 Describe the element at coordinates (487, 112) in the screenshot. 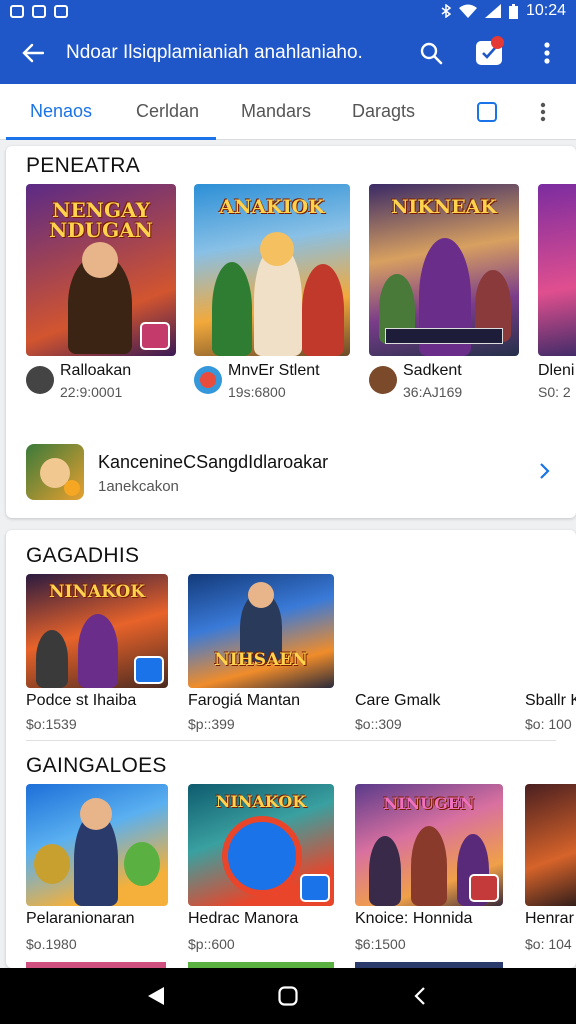

I see `tab-calendar-icon` at that location.